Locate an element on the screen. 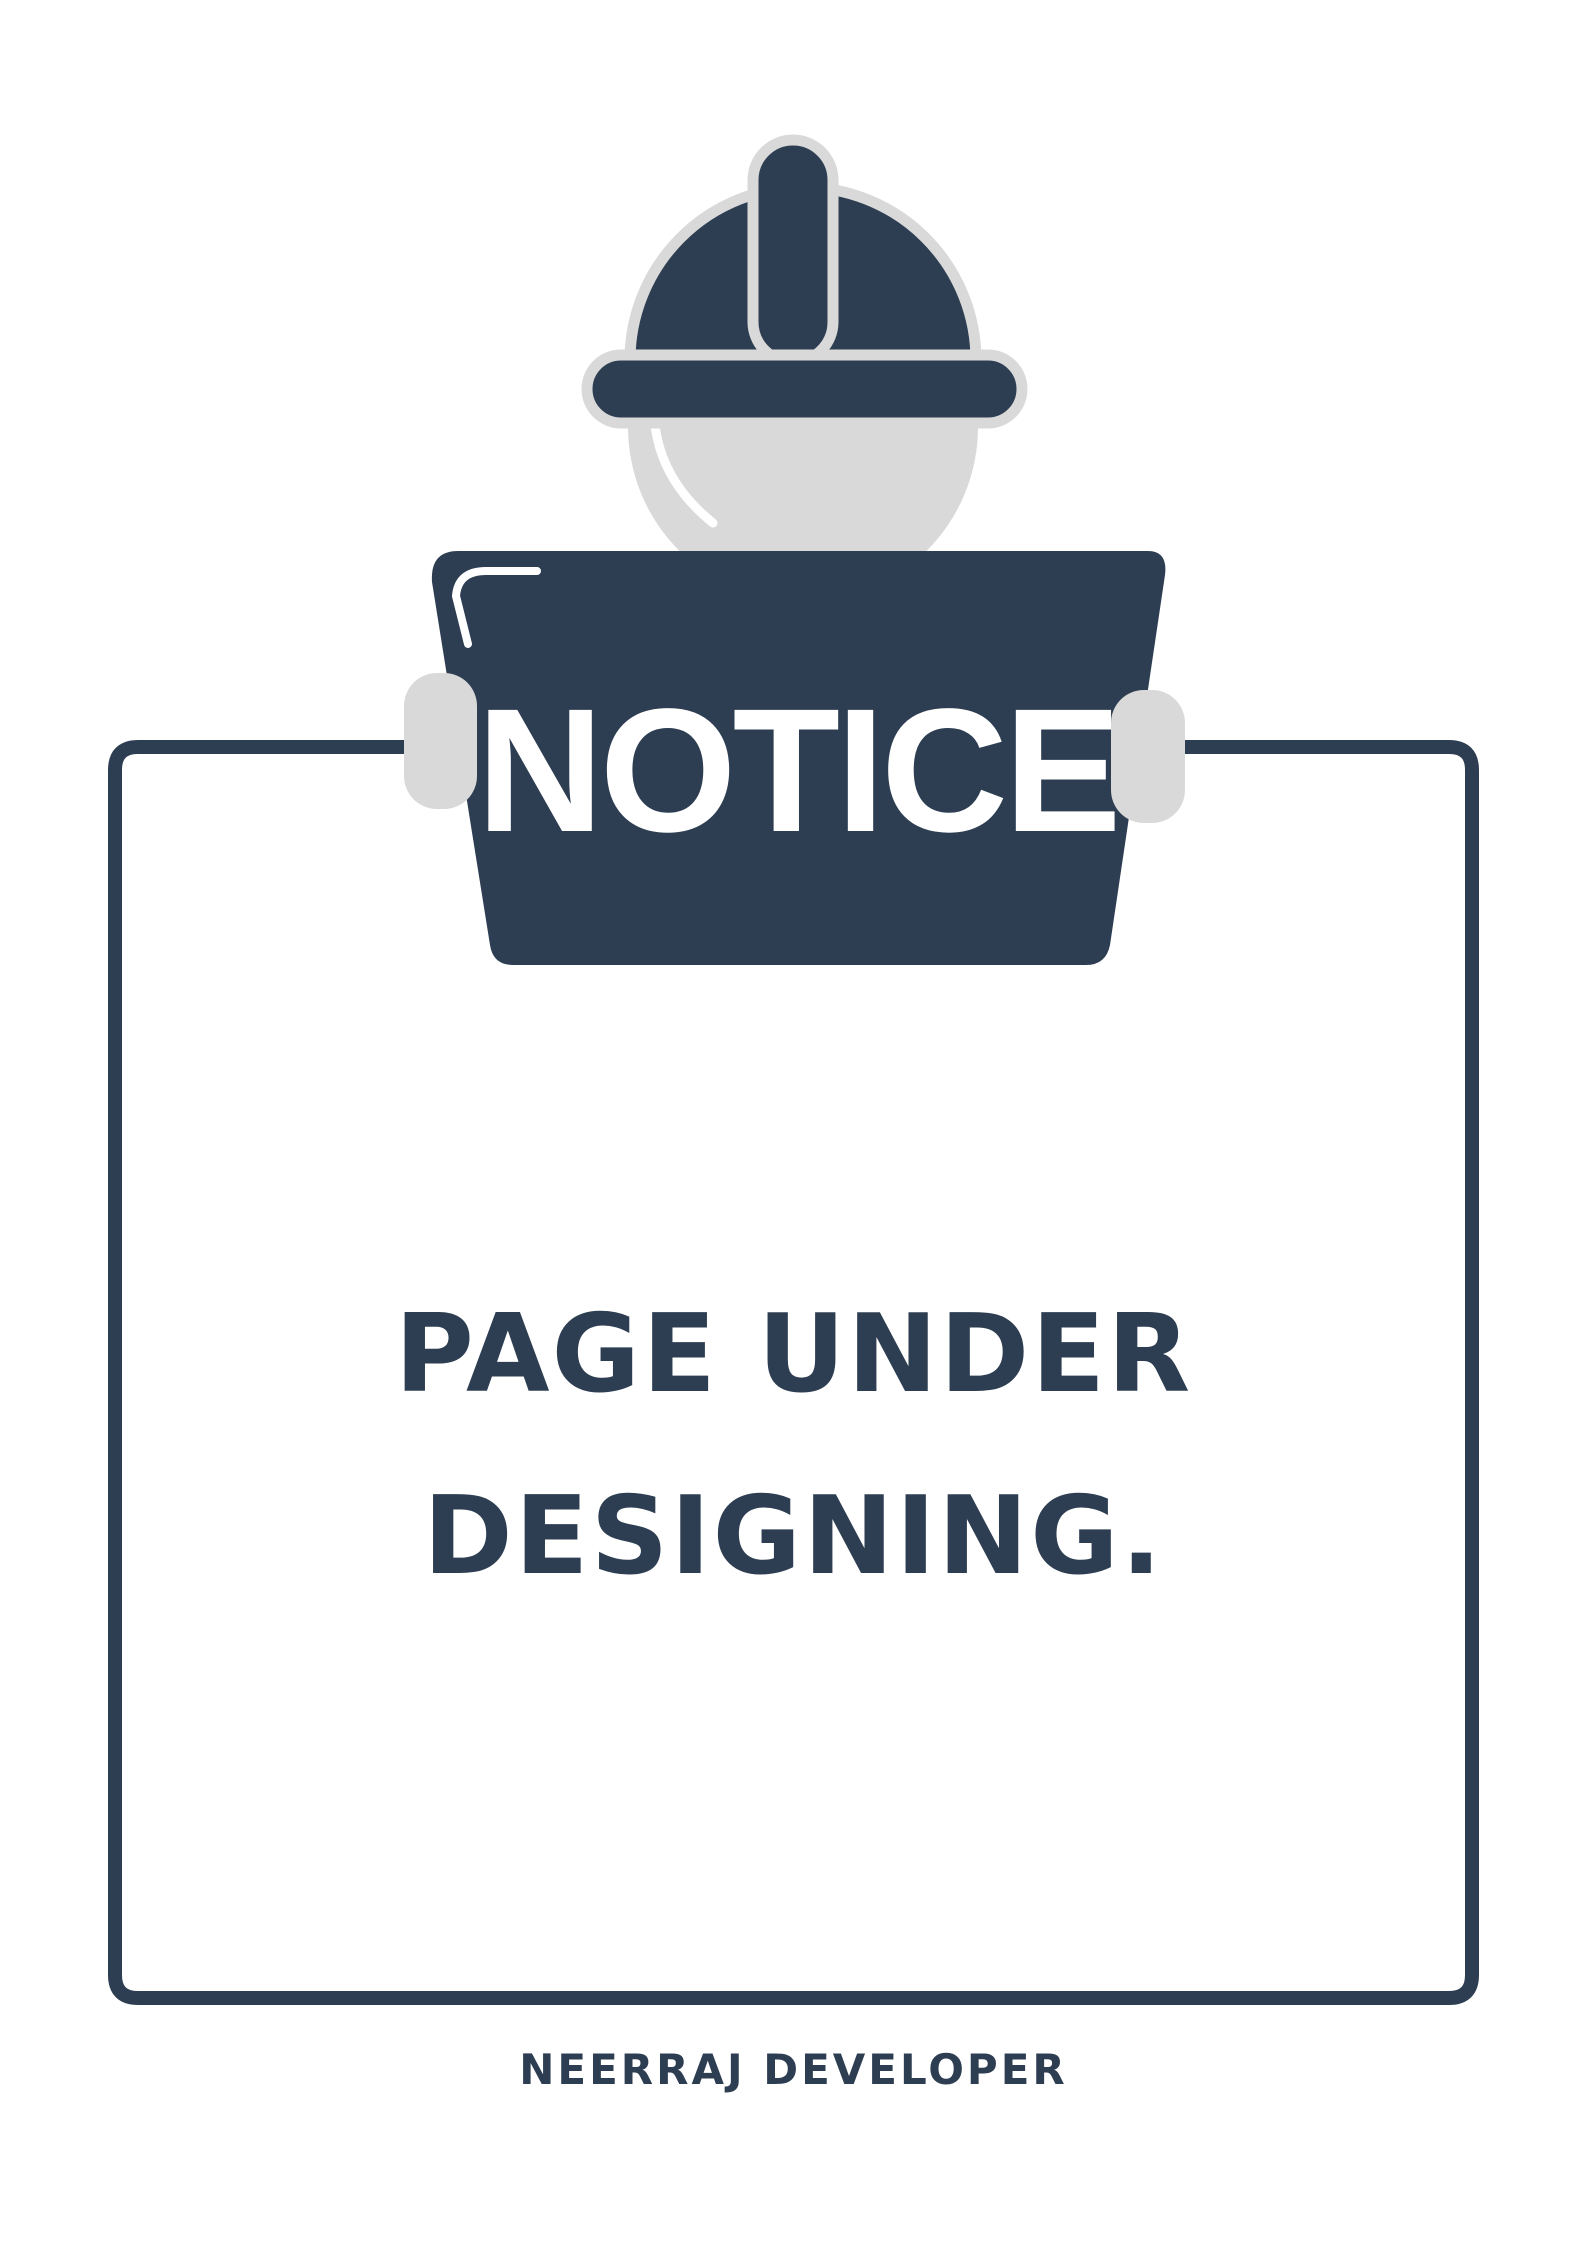 This screenshot has width=1587, height=2245. footer-credit: NEERRAJ DEVELOPER is located at coordinates (793, 2069).